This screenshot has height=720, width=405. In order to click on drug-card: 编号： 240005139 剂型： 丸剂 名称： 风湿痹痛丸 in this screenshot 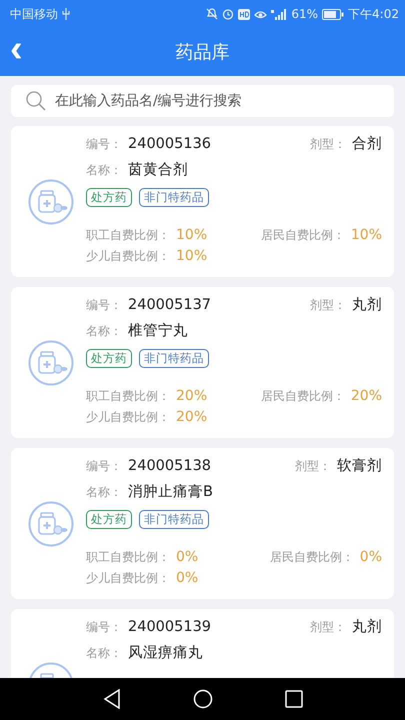, I will do `click(202, 643)`.